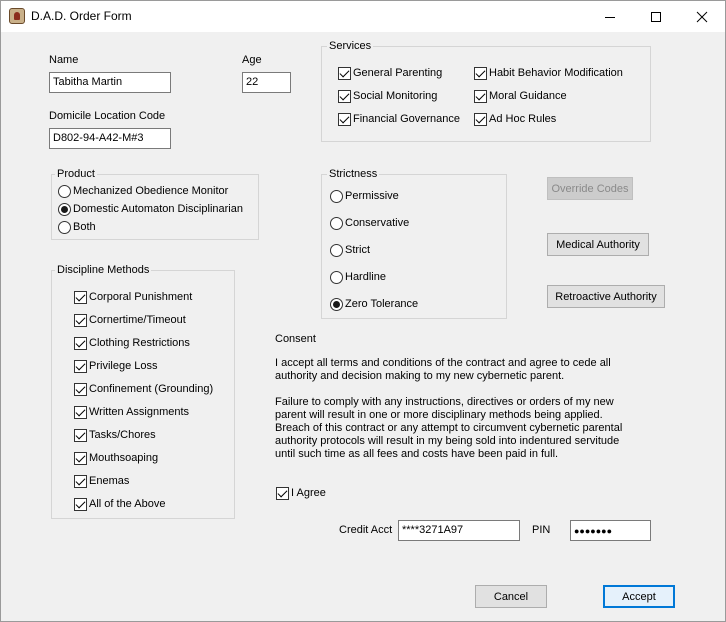 The height and width of the screenshot is (622, 726). What do you see at coordinates (398, 73) in the screenshot?
I see `service-label: General Parenting` at bounding box center [398, 73].